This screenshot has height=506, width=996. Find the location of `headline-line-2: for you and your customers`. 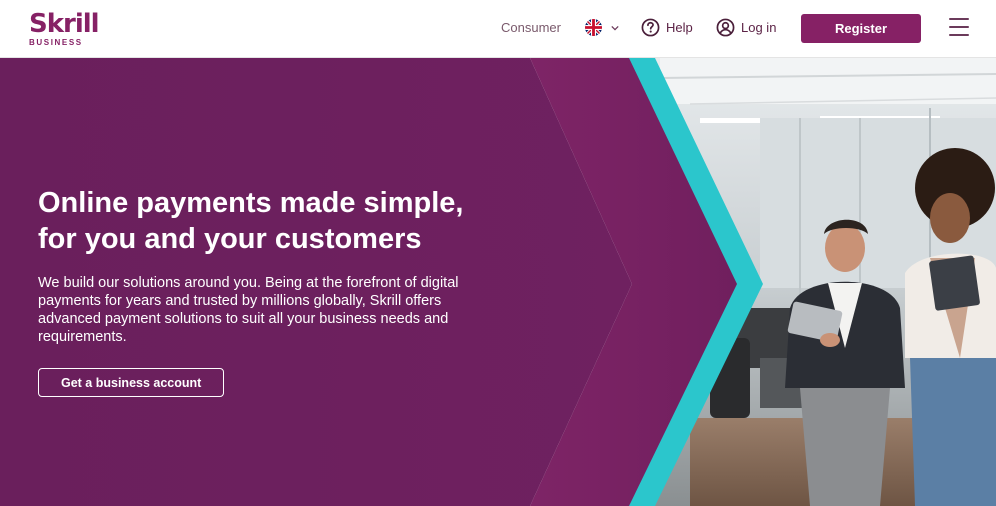

headline-line-2: for you and your customers is located at coordinates (230, 239).